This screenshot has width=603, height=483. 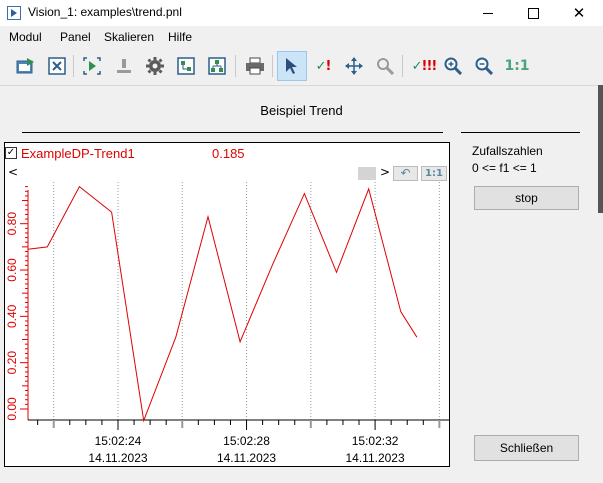 I want to click on trend-one-to-one-button: 1:1, so click(x=434, y=173).